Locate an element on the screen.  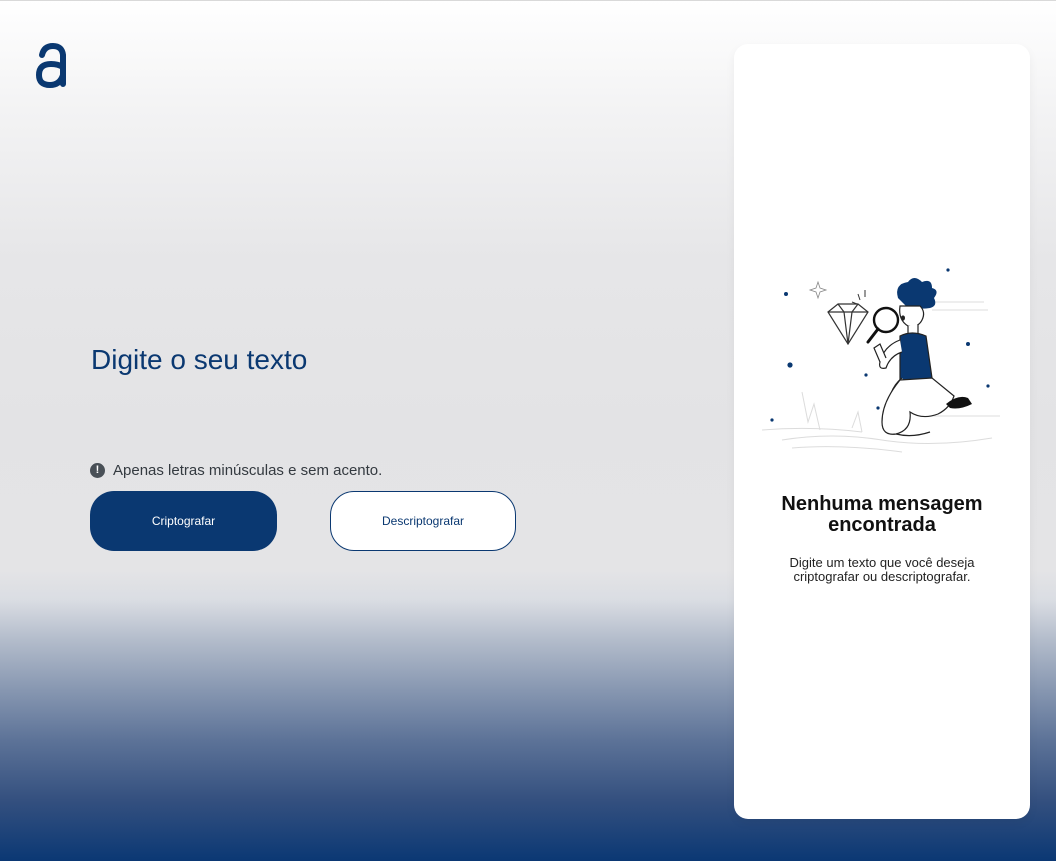
no-message-title: Nenhuma mensagem encontrada is located at coordinates (882, 514).